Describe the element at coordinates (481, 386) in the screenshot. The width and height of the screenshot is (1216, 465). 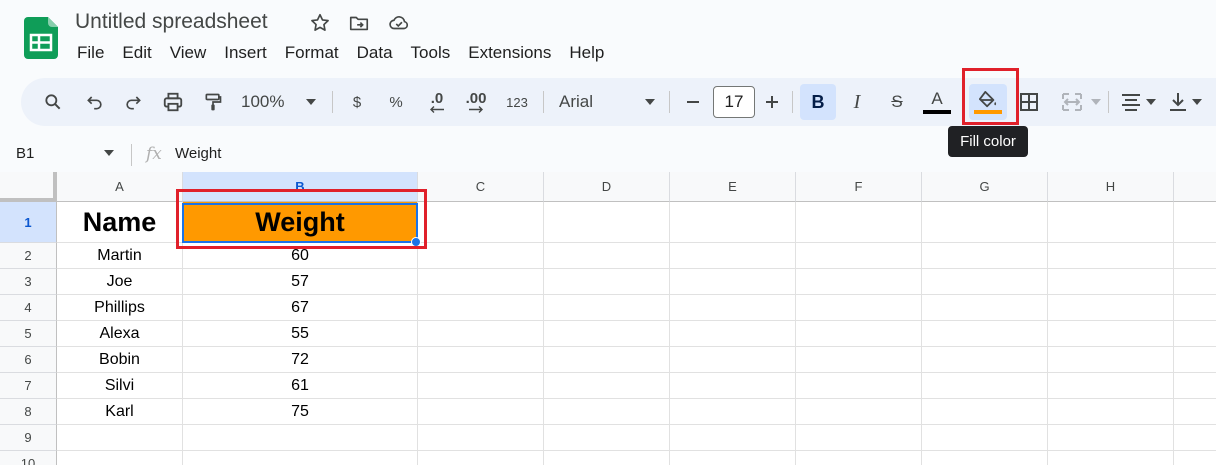
I see `cell-c7` at that location.